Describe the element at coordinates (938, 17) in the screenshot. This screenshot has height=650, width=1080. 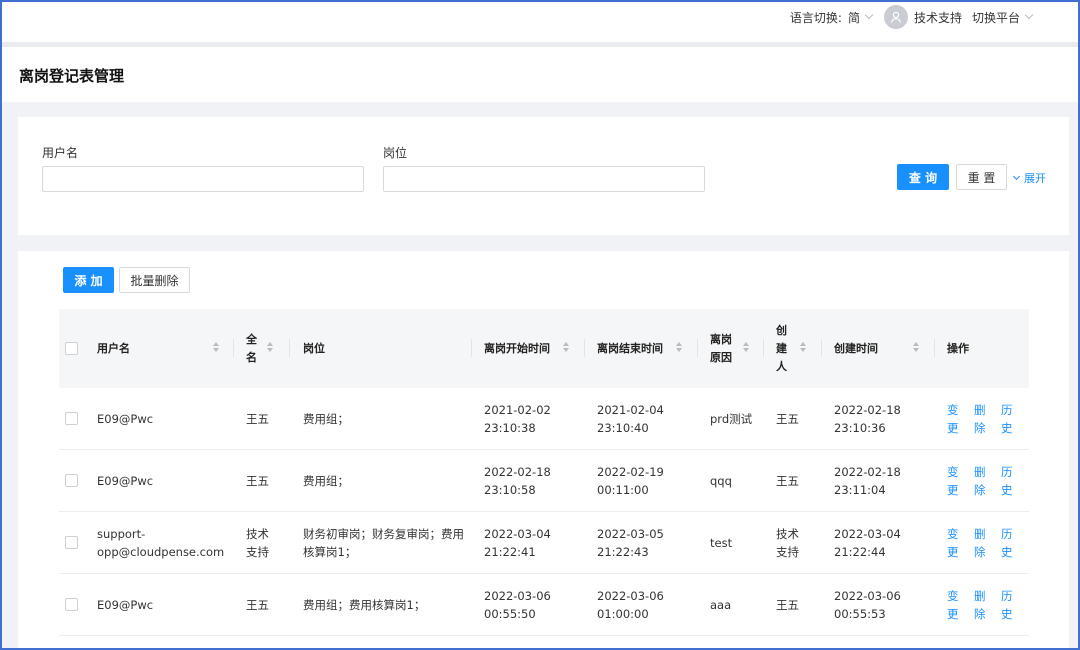
I see `user-name: 技术支持` at that location.